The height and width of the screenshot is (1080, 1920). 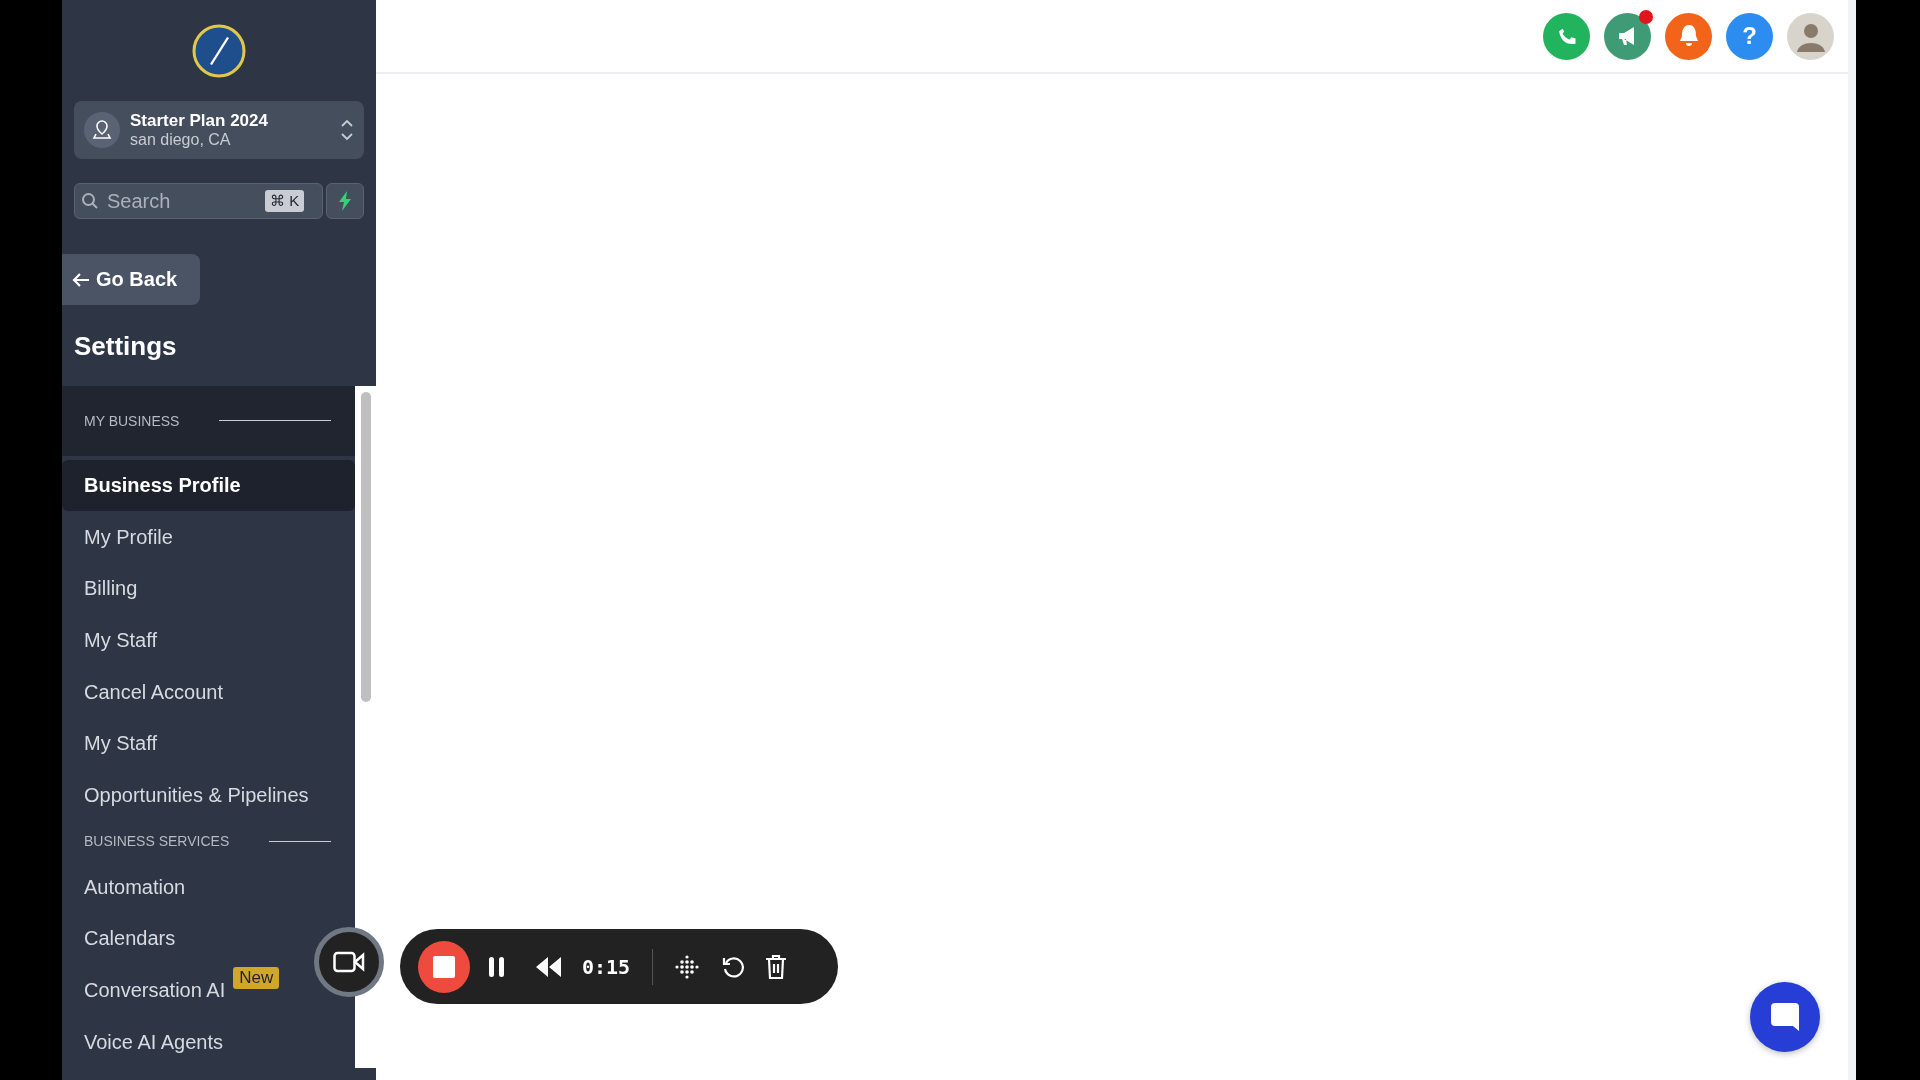 What do you see at coordinates (1810, 36) in the screenshot?
I see `avatar` at bounding box center [1810, 36].